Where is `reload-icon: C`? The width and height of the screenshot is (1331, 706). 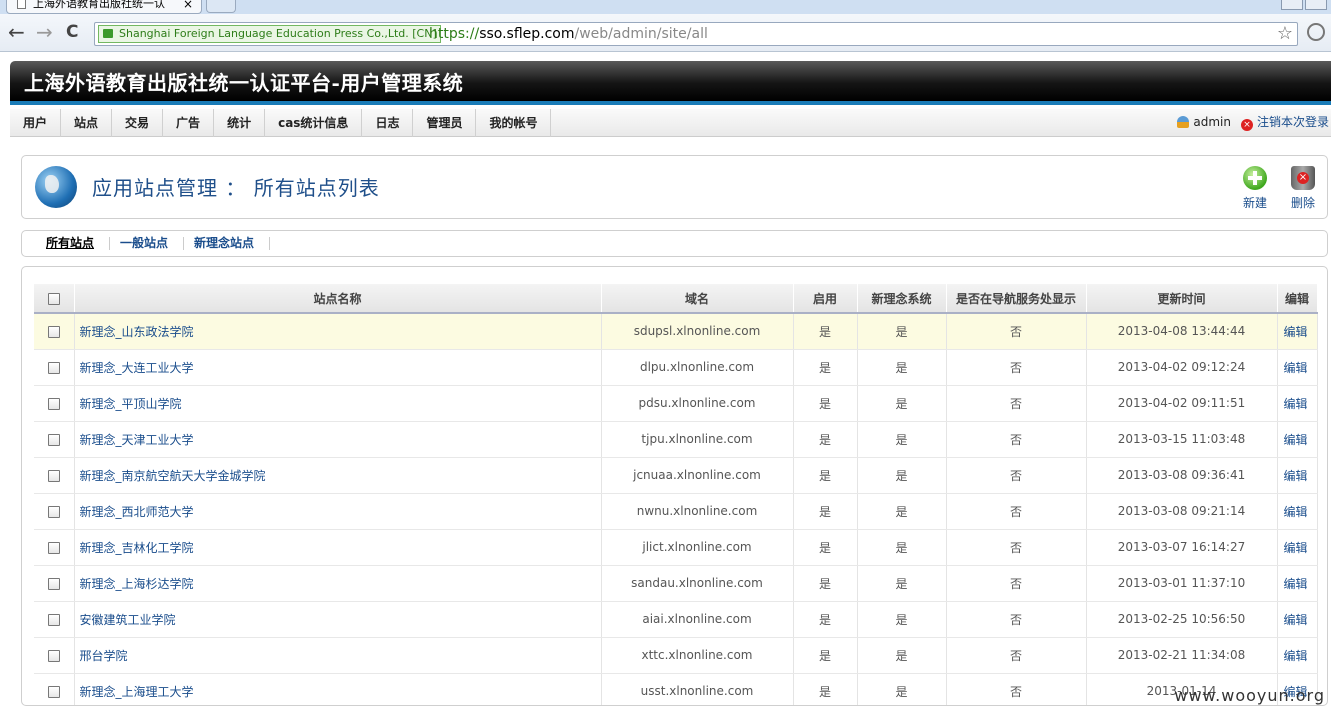 reload-icon: C is located at coordinates (72, 32).